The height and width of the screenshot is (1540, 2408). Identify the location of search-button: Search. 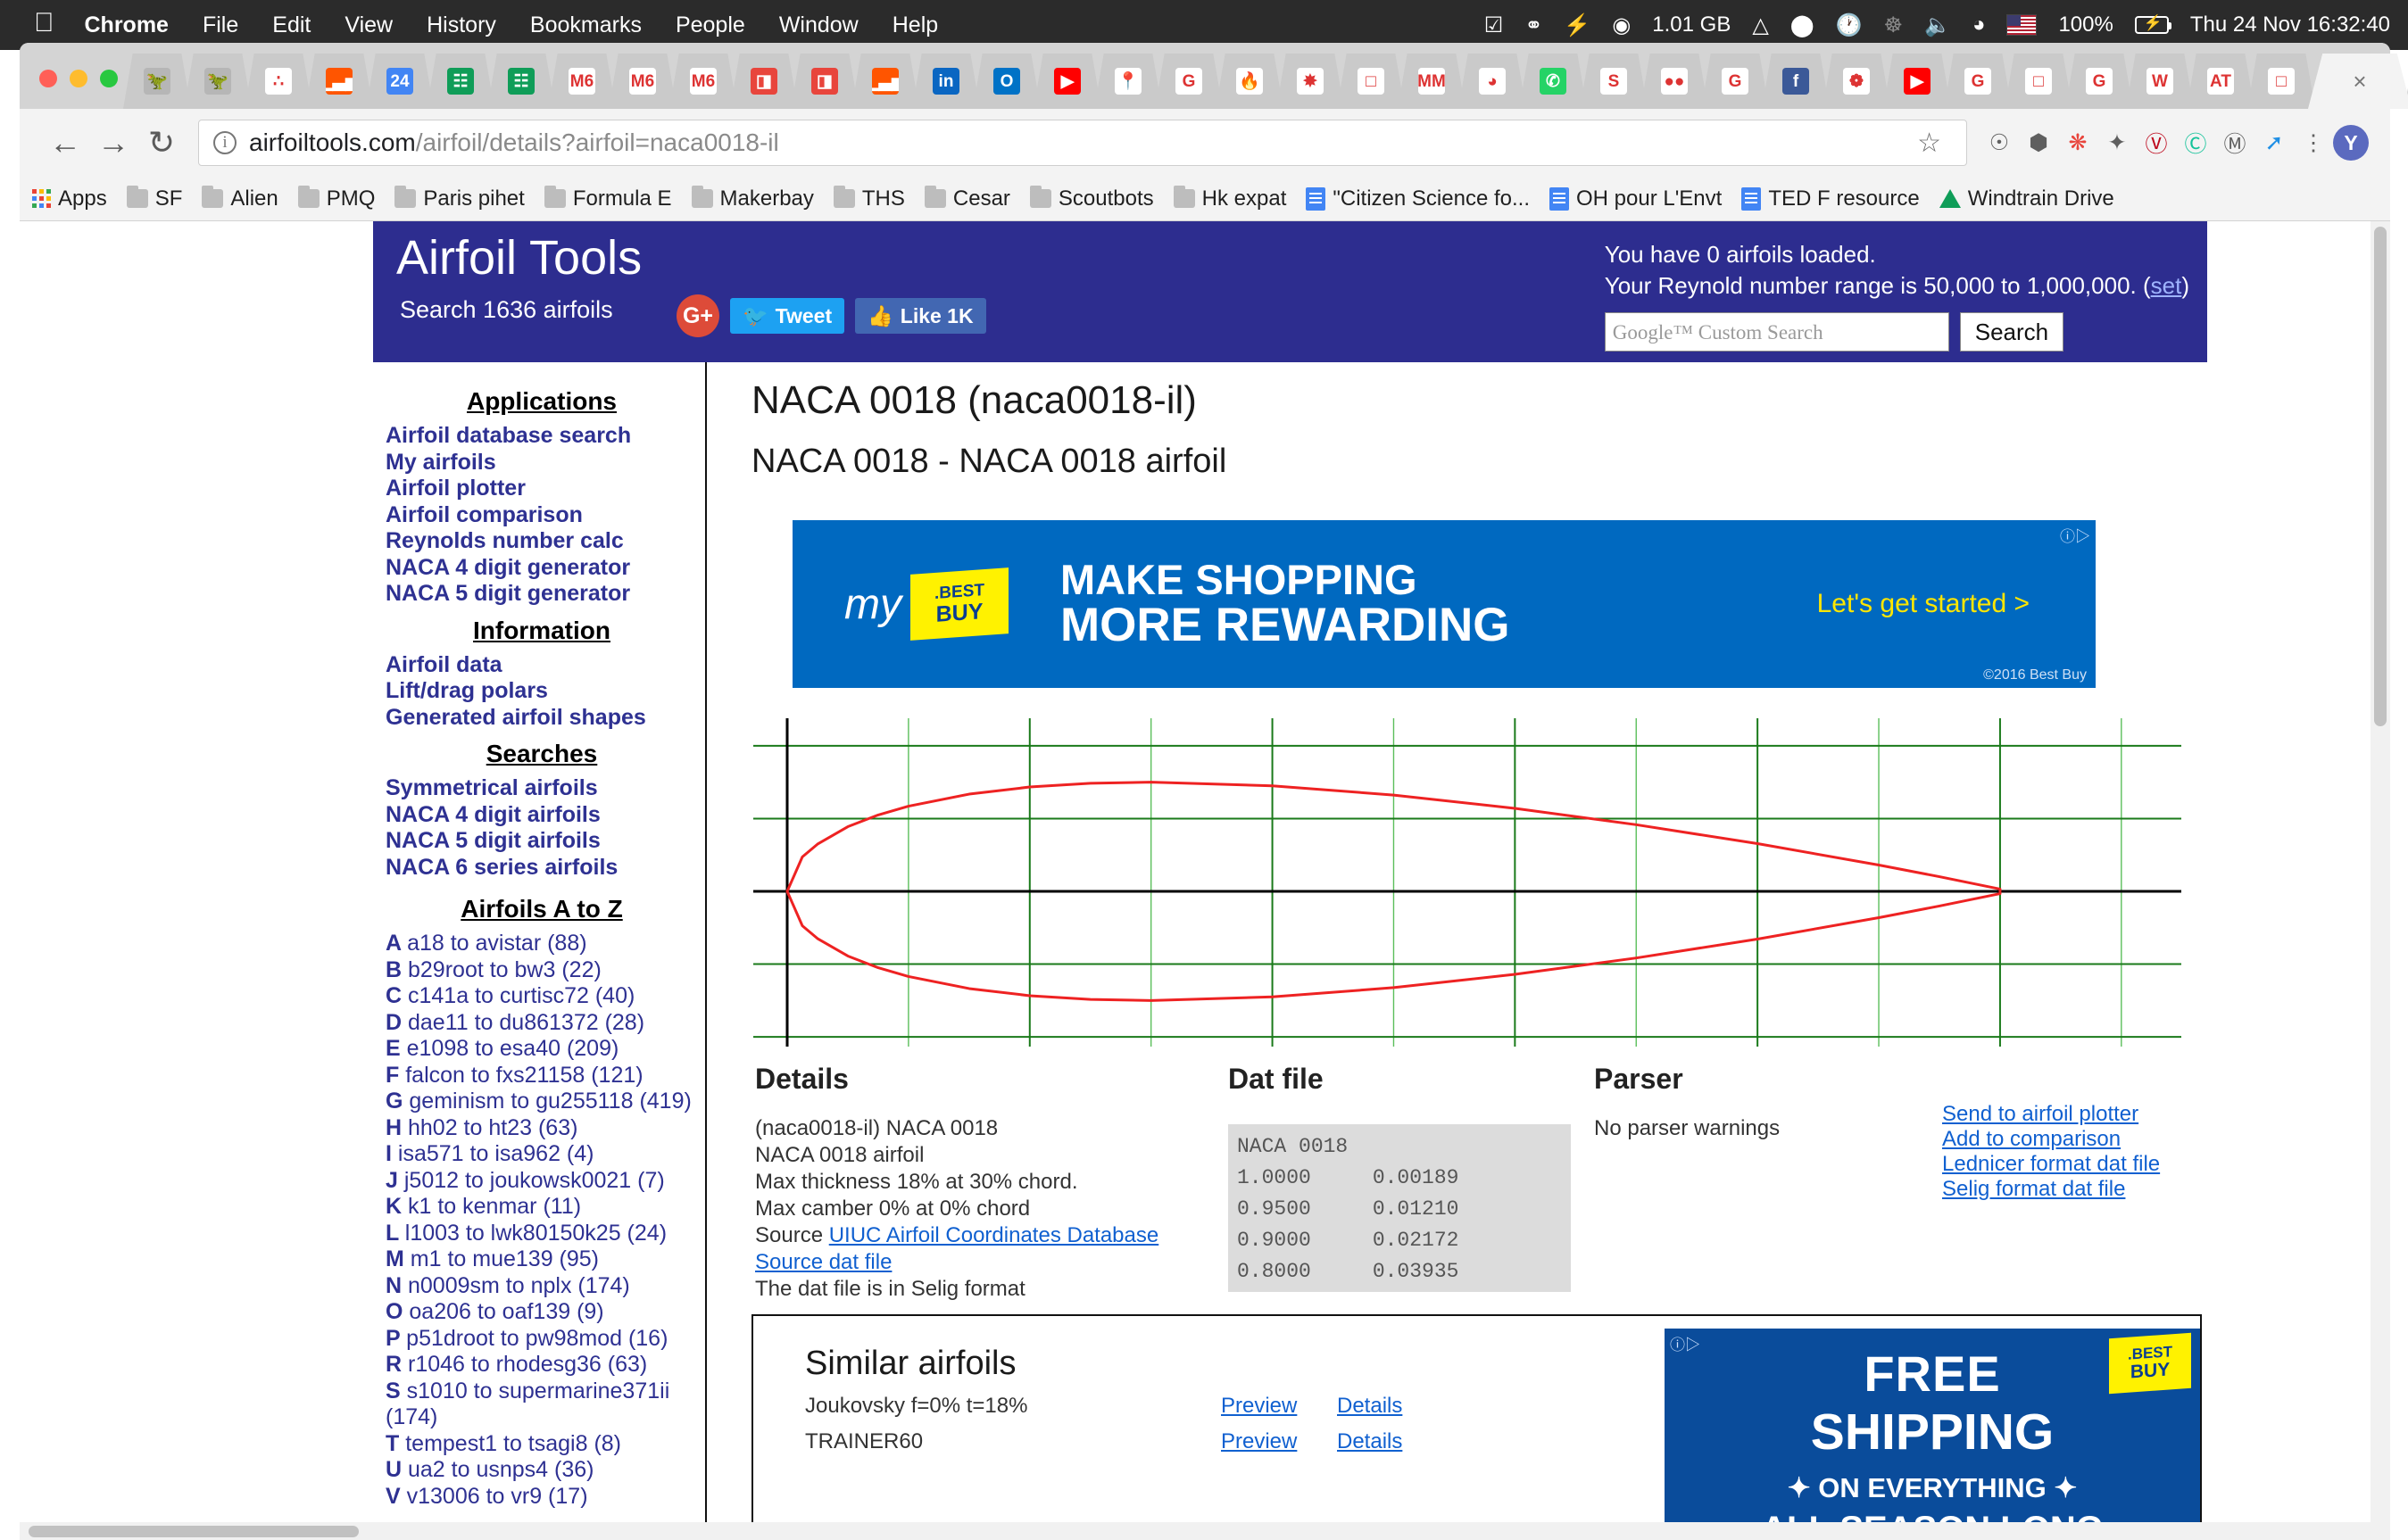
(2011, 332).